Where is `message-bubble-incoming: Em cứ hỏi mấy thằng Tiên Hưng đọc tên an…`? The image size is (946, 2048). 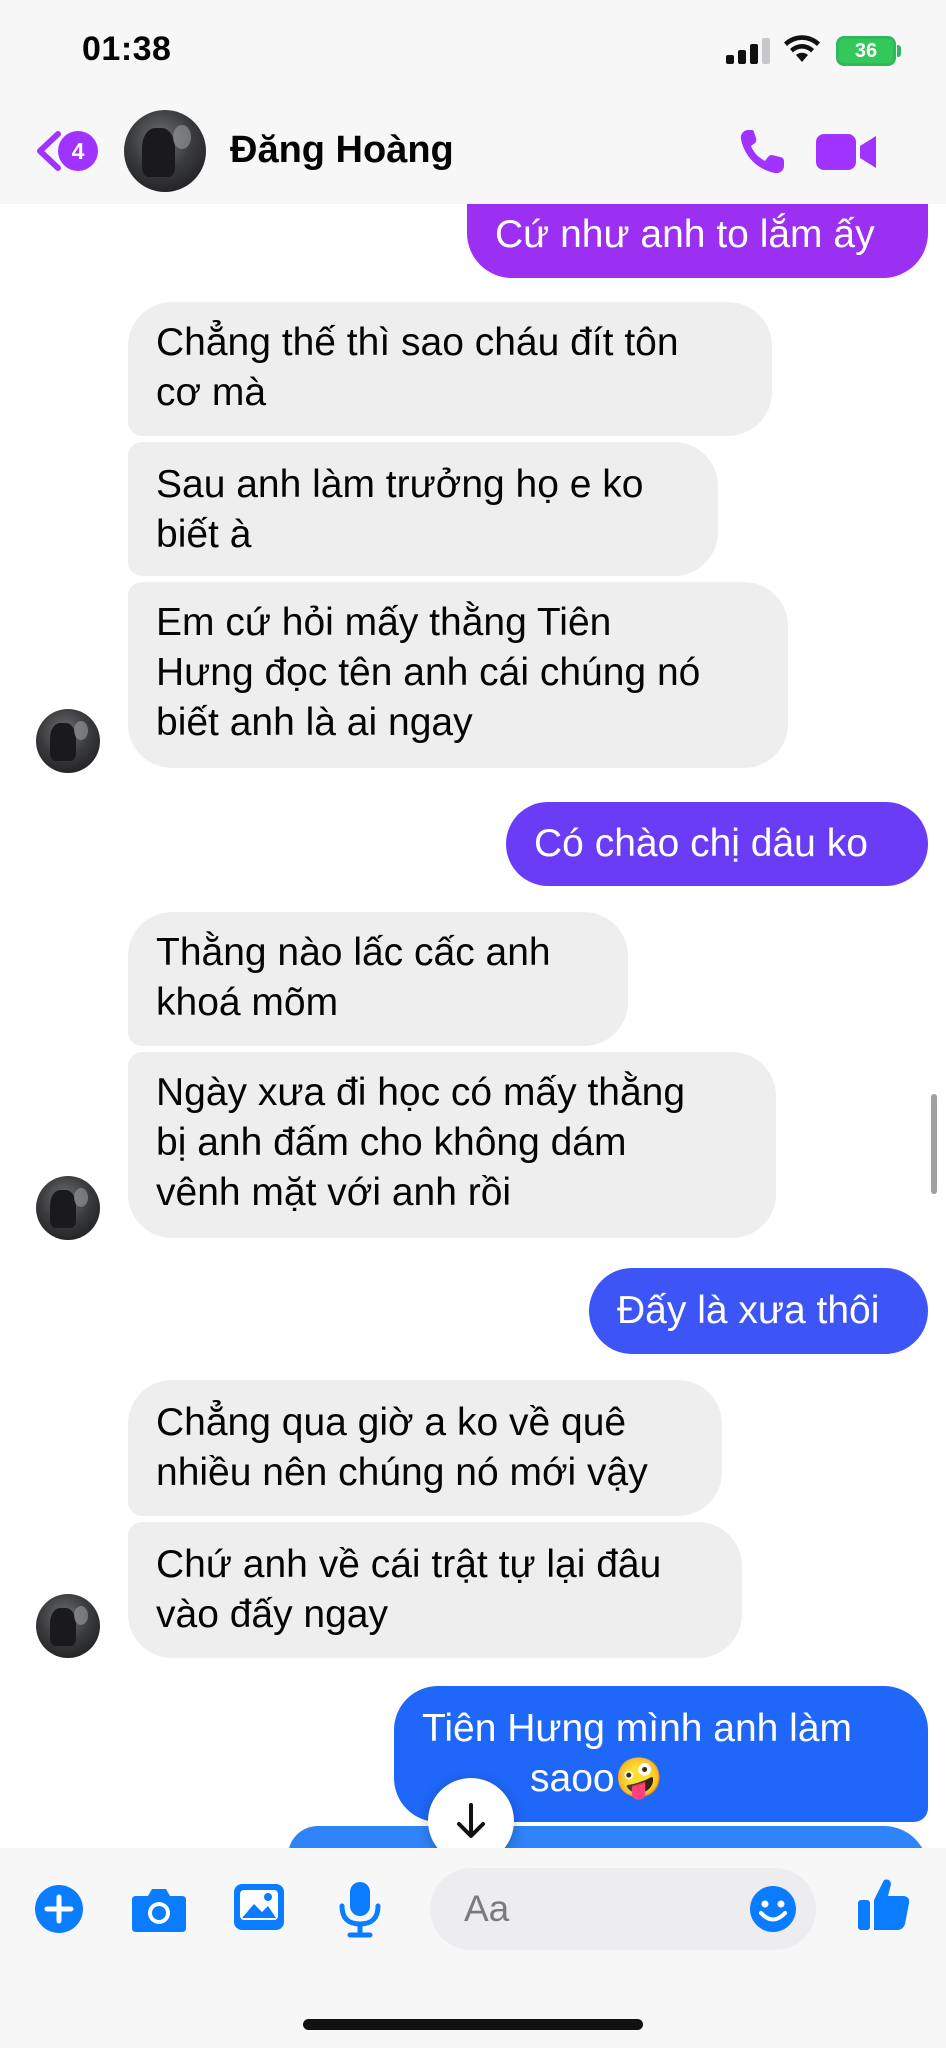
message-bubble-incoming: Em cứ hỏi mấy thằng Tiên Hưng đọc tên an… is located at coordinates (458, 675).